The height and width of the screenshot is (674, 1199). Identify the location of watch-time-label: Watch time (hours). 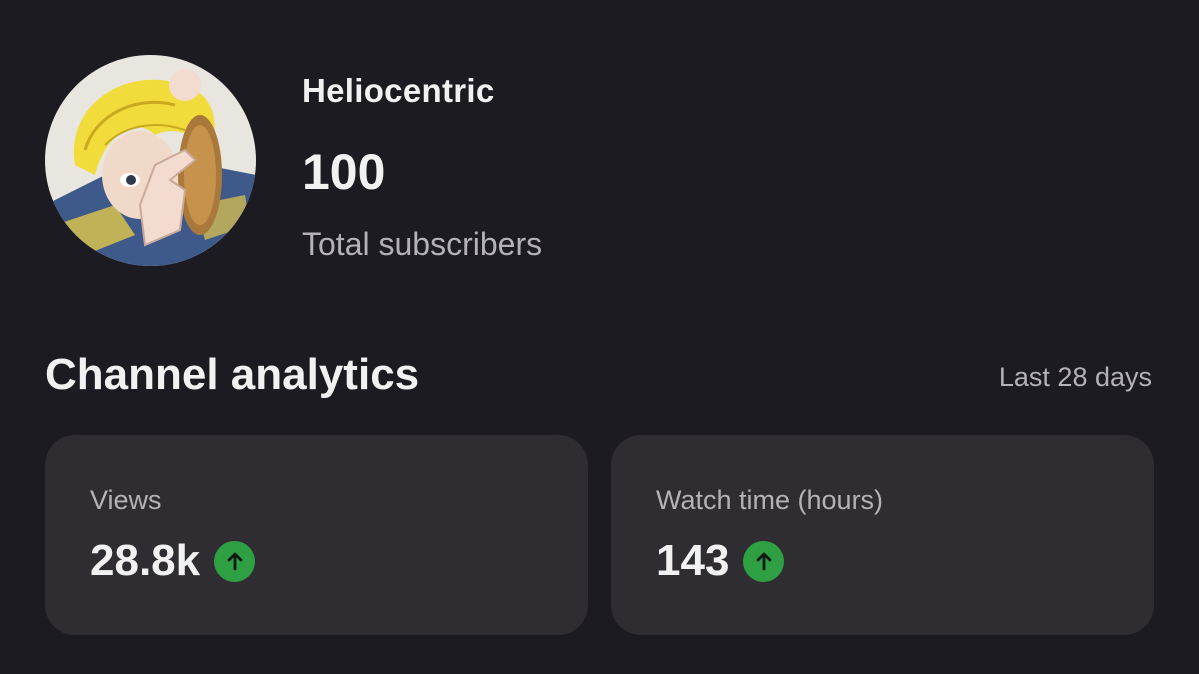
(770, 500).